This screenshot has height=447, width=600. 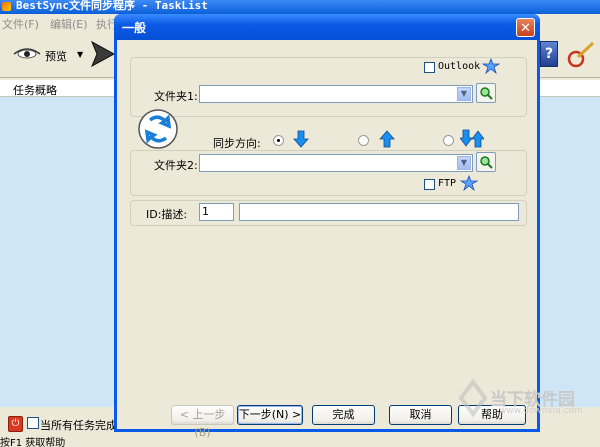 What do you see at coordinates (278, 140) in the screenshot?
I see `direction-radio-down` at bounding box center [278, 140].